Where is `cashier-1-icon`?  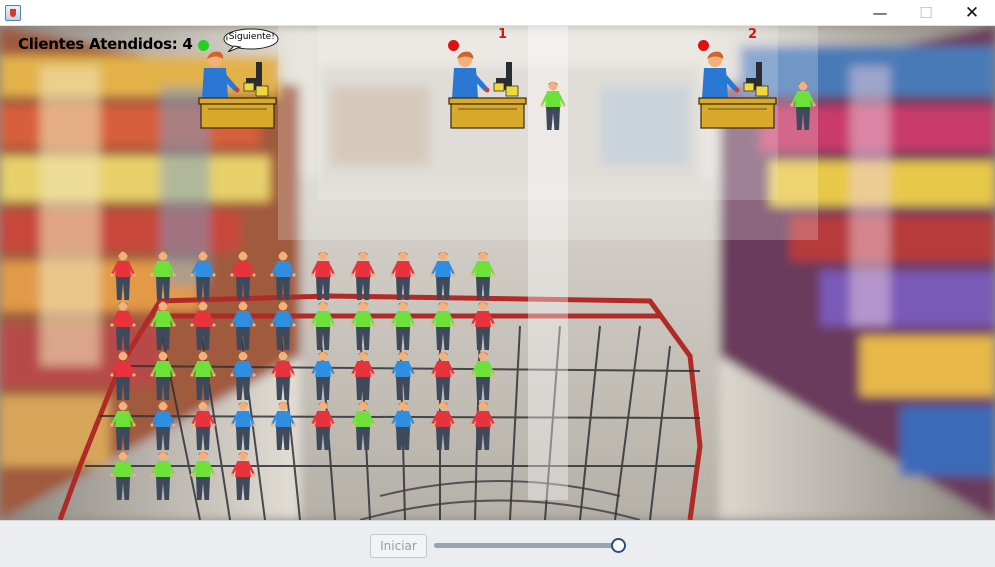 cashier-1-icon is located at coordinates (488, 90).